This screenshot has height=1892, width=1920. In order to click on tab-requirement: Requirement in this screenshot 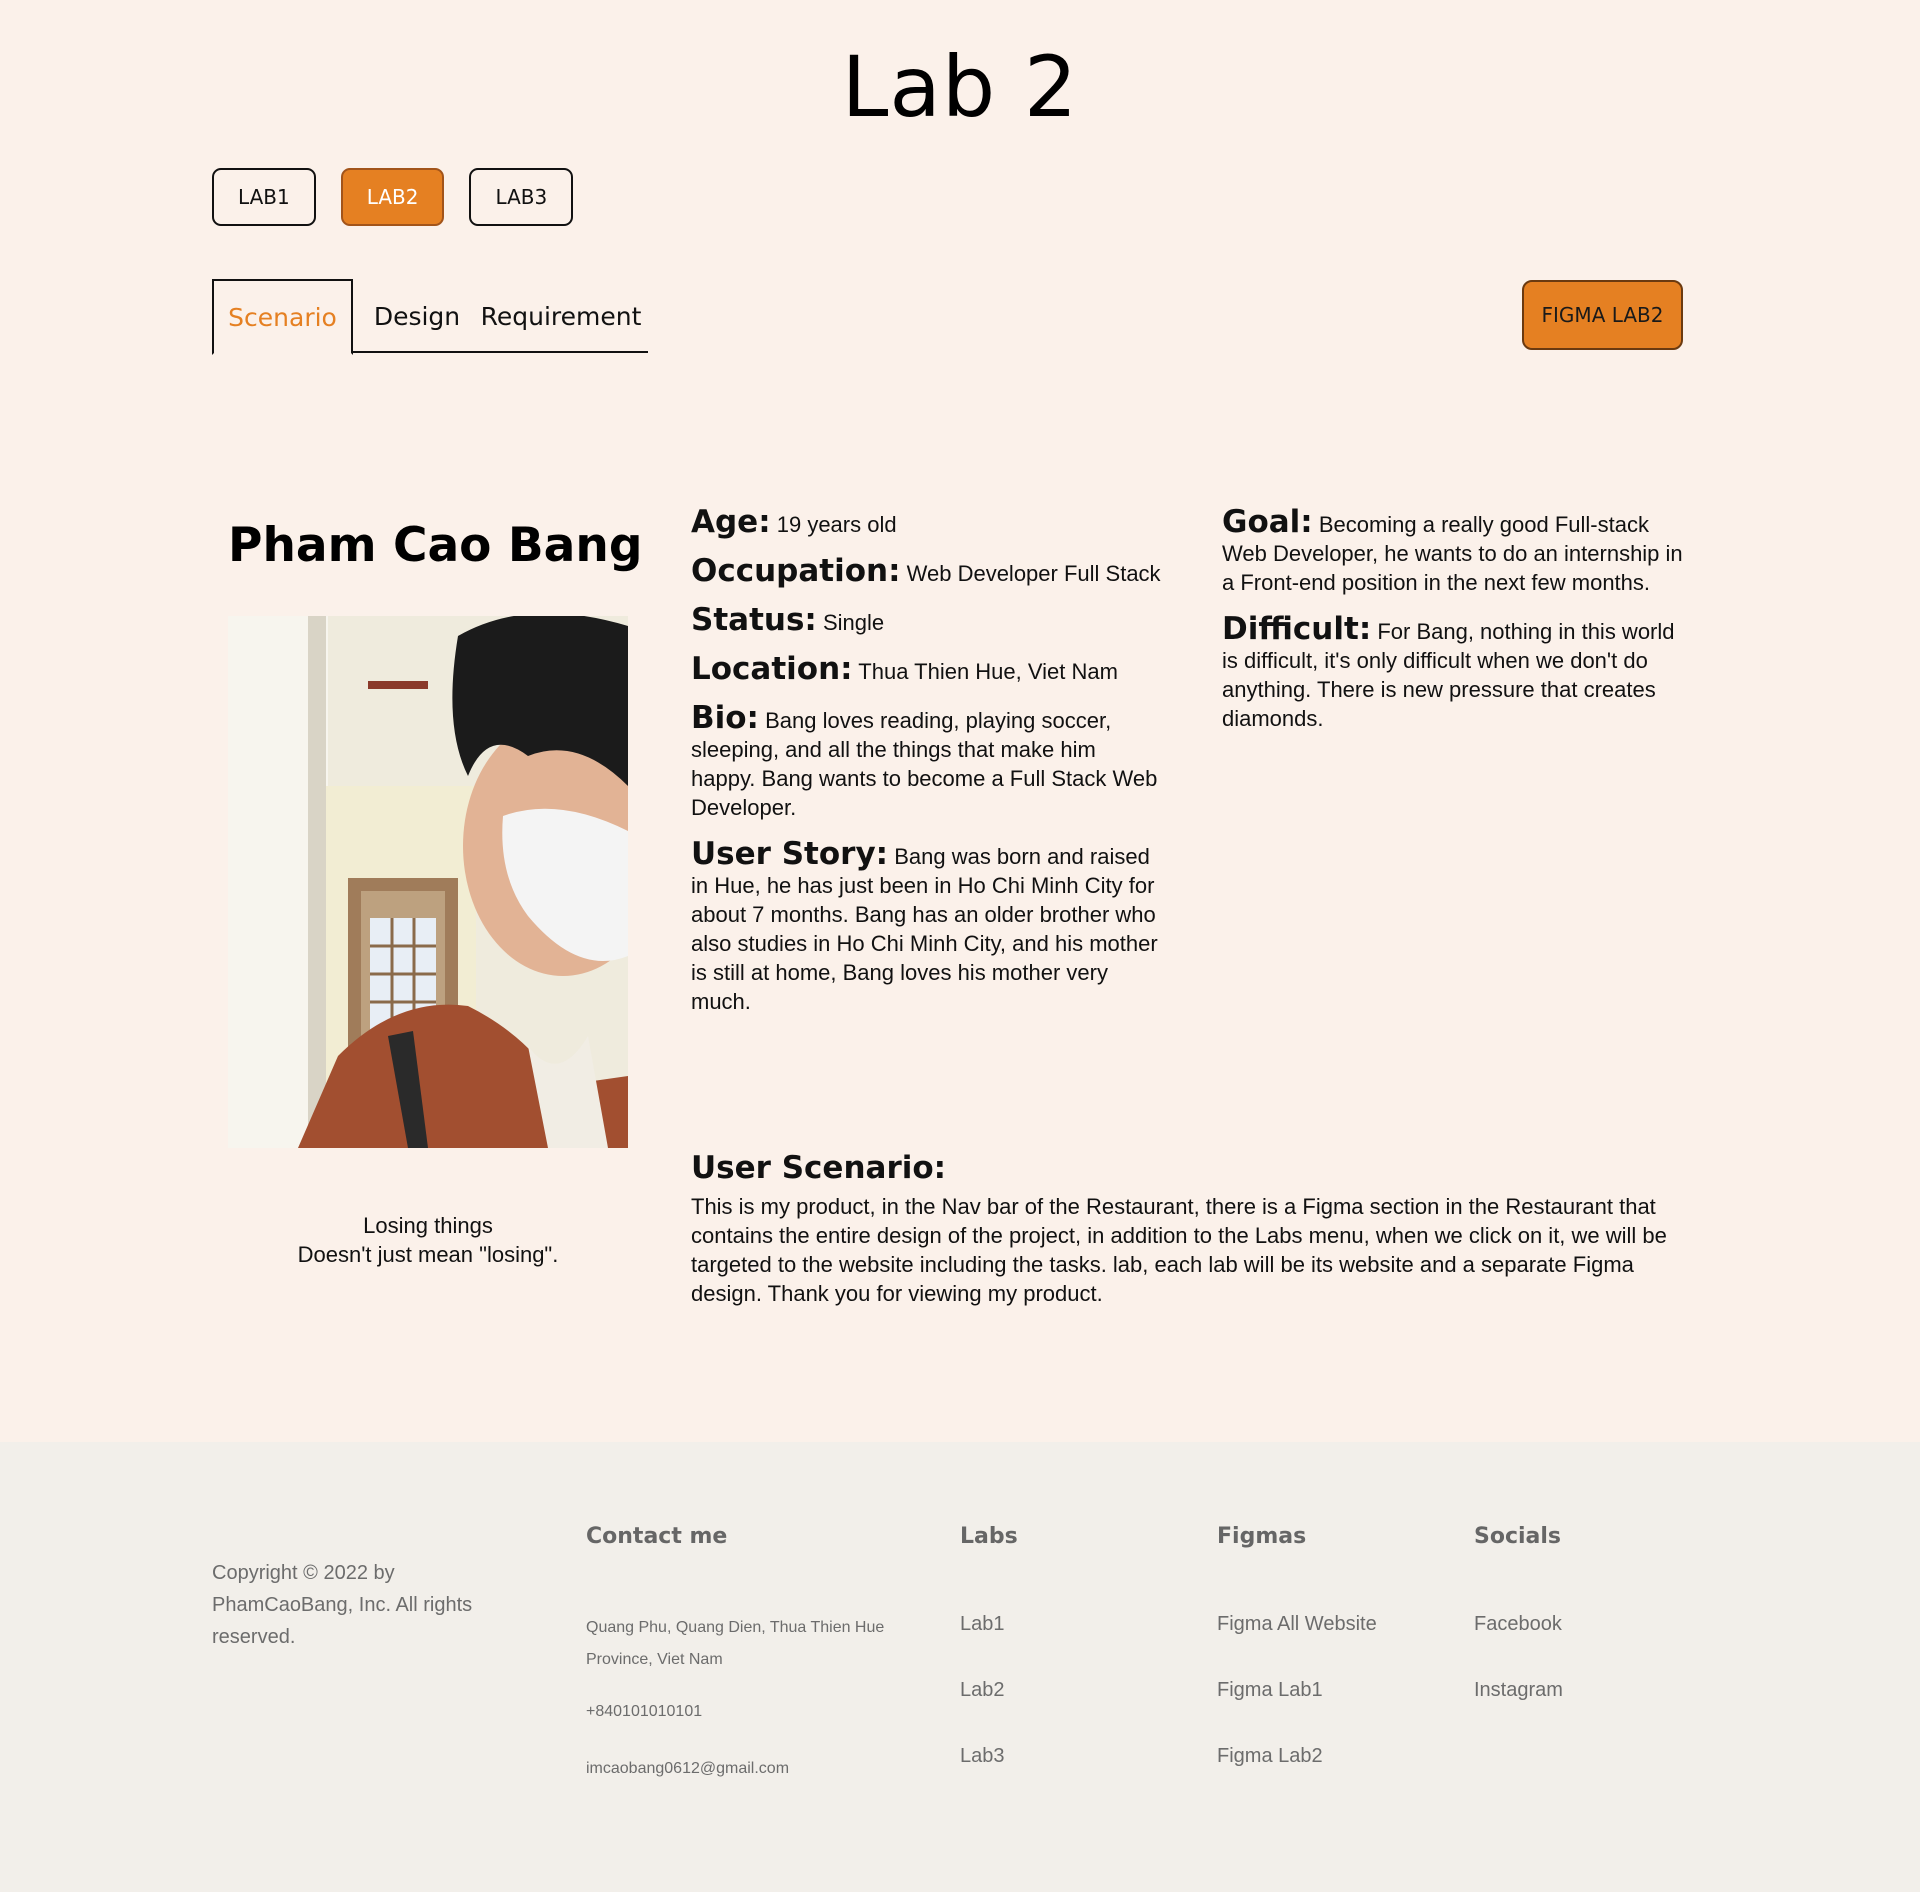, I will do `click(561, 316)`.